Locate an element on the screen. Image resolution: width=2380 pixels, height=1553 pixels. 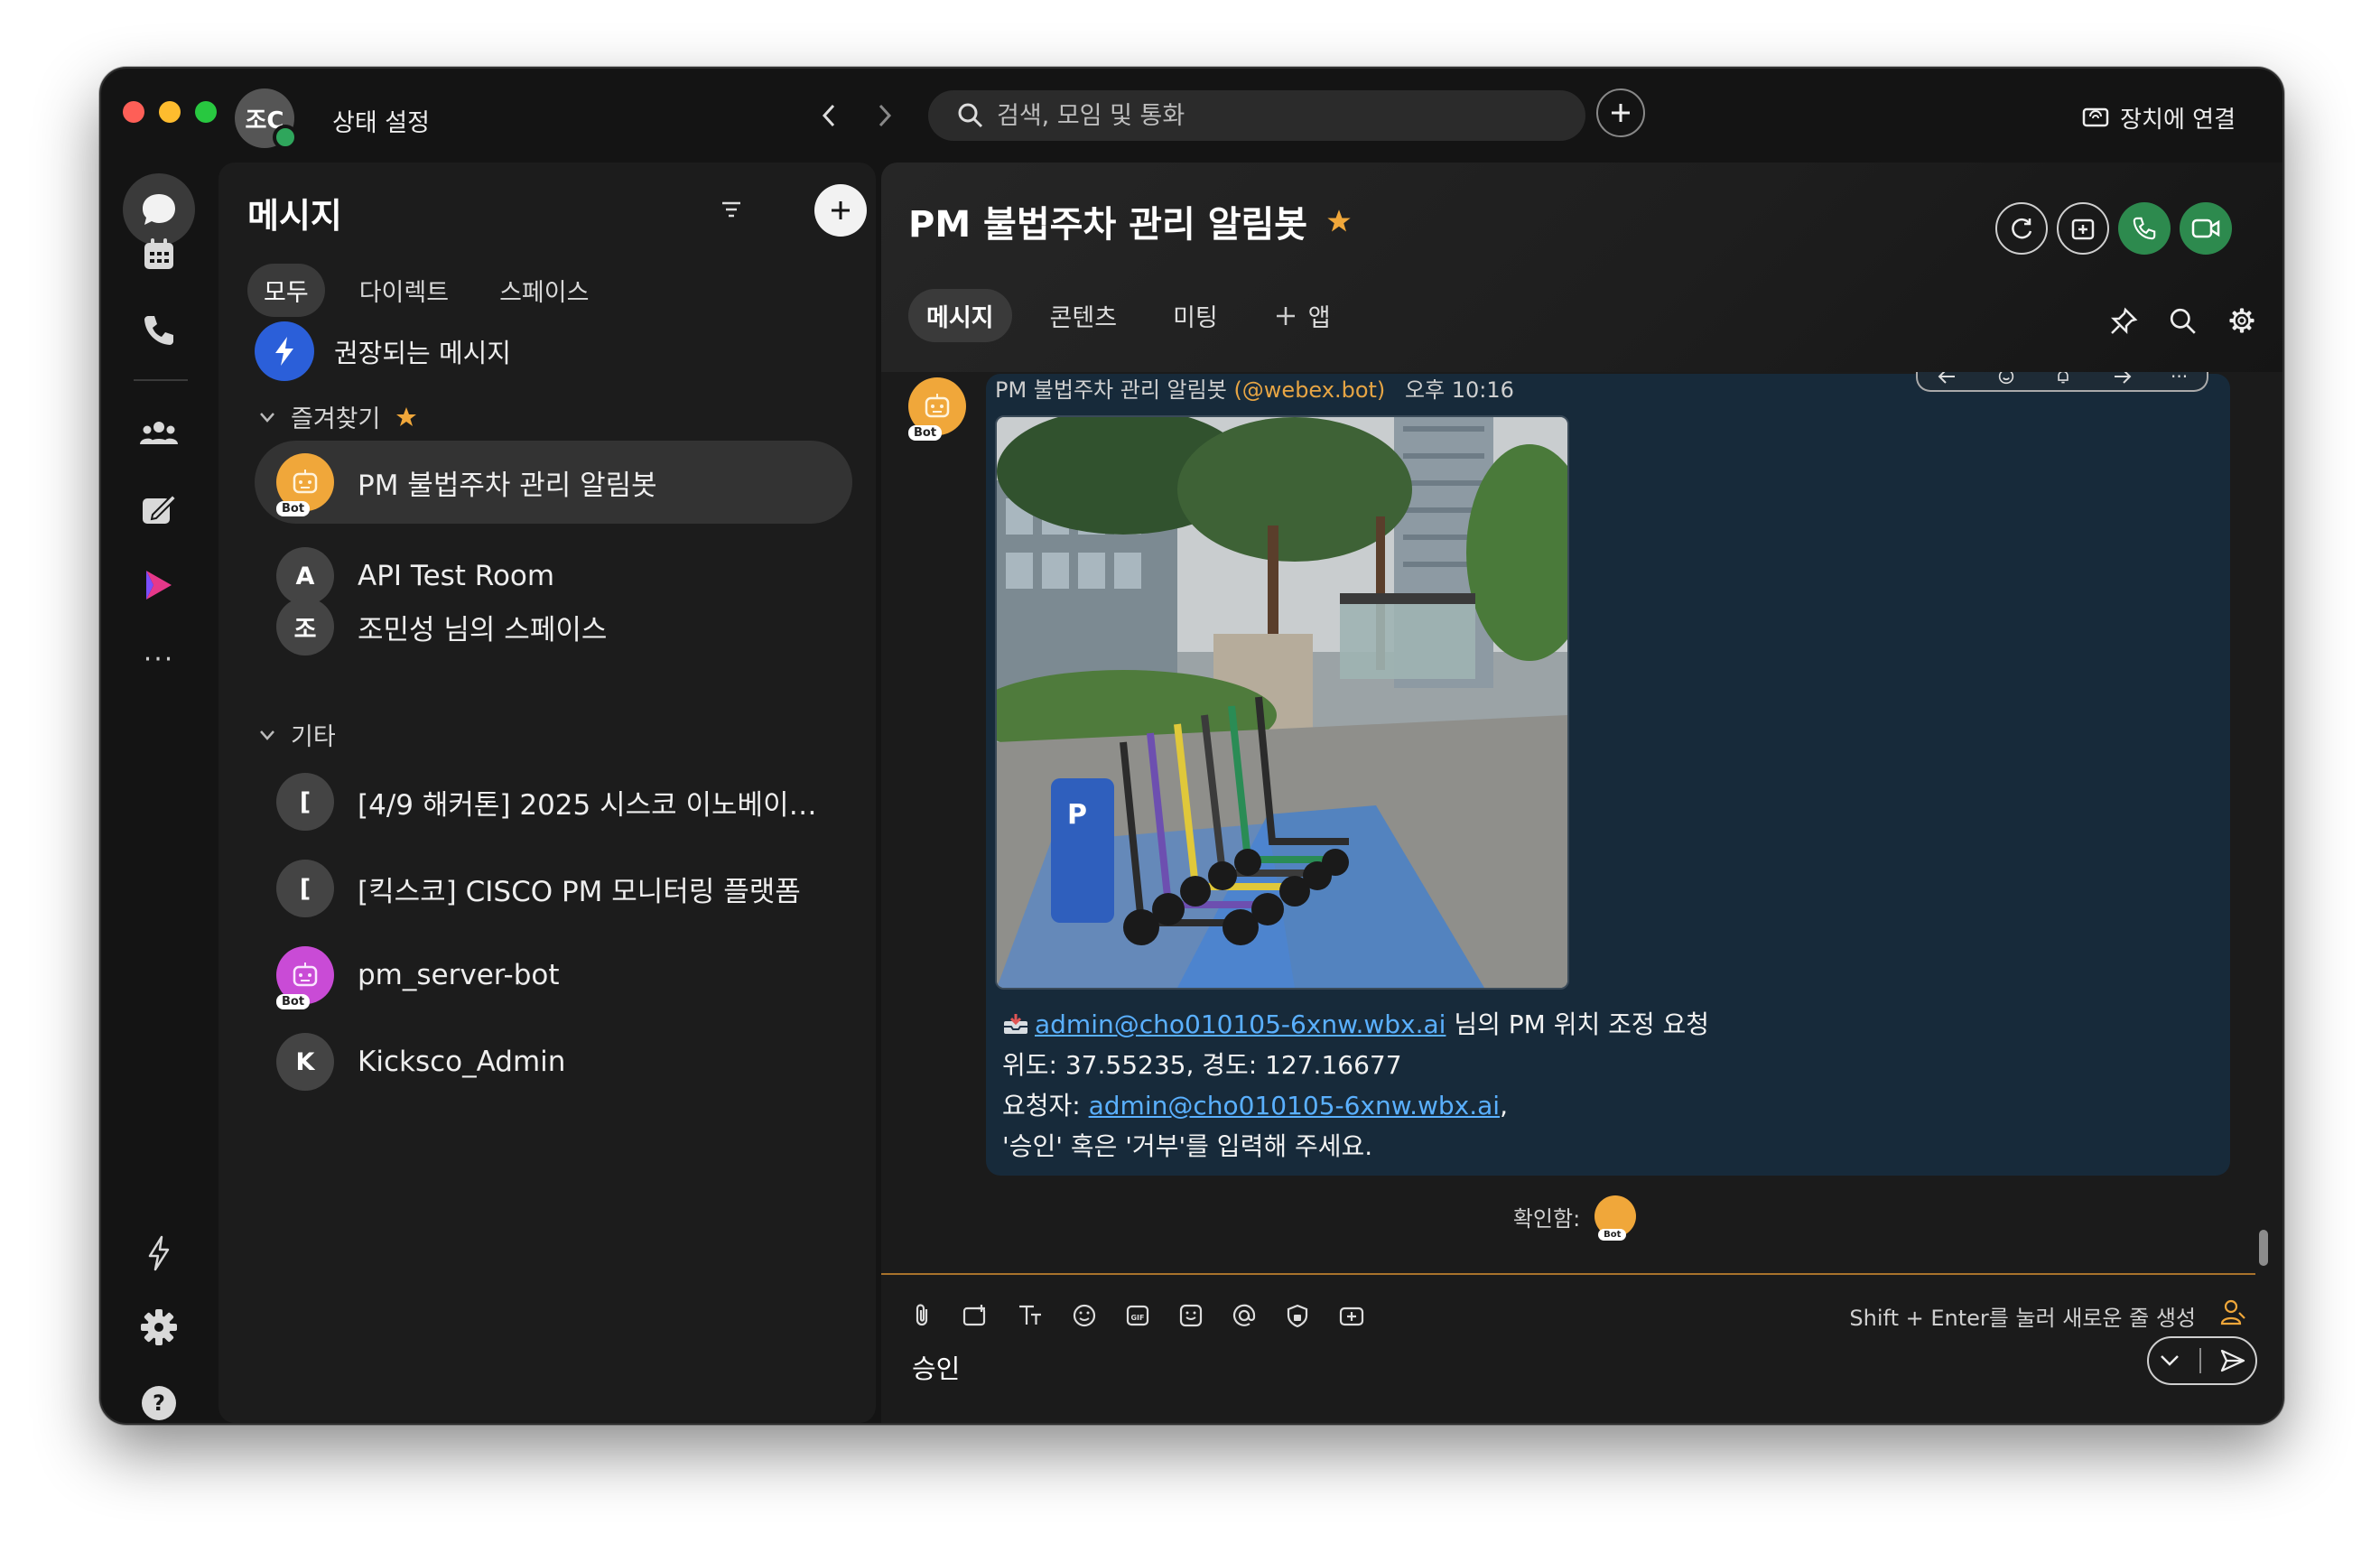
webex-app-nav is located at coordinates (159, 585).